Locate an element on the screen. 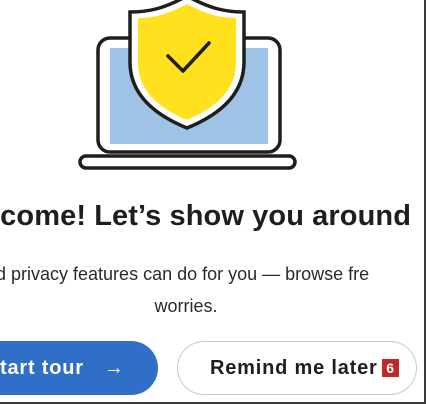  arrow-right-icon: → is located at coordinates (114, 367).